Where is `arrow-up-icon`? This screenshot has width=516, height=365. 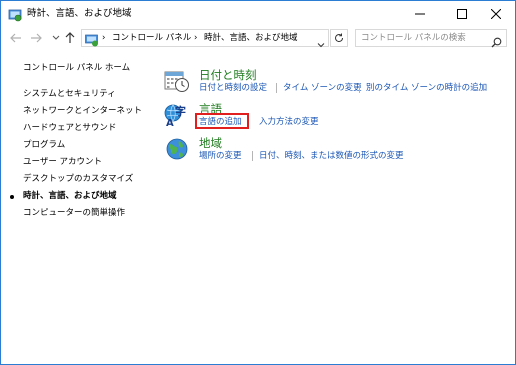
arrow-up-icon is located at coordinates (70, 37).